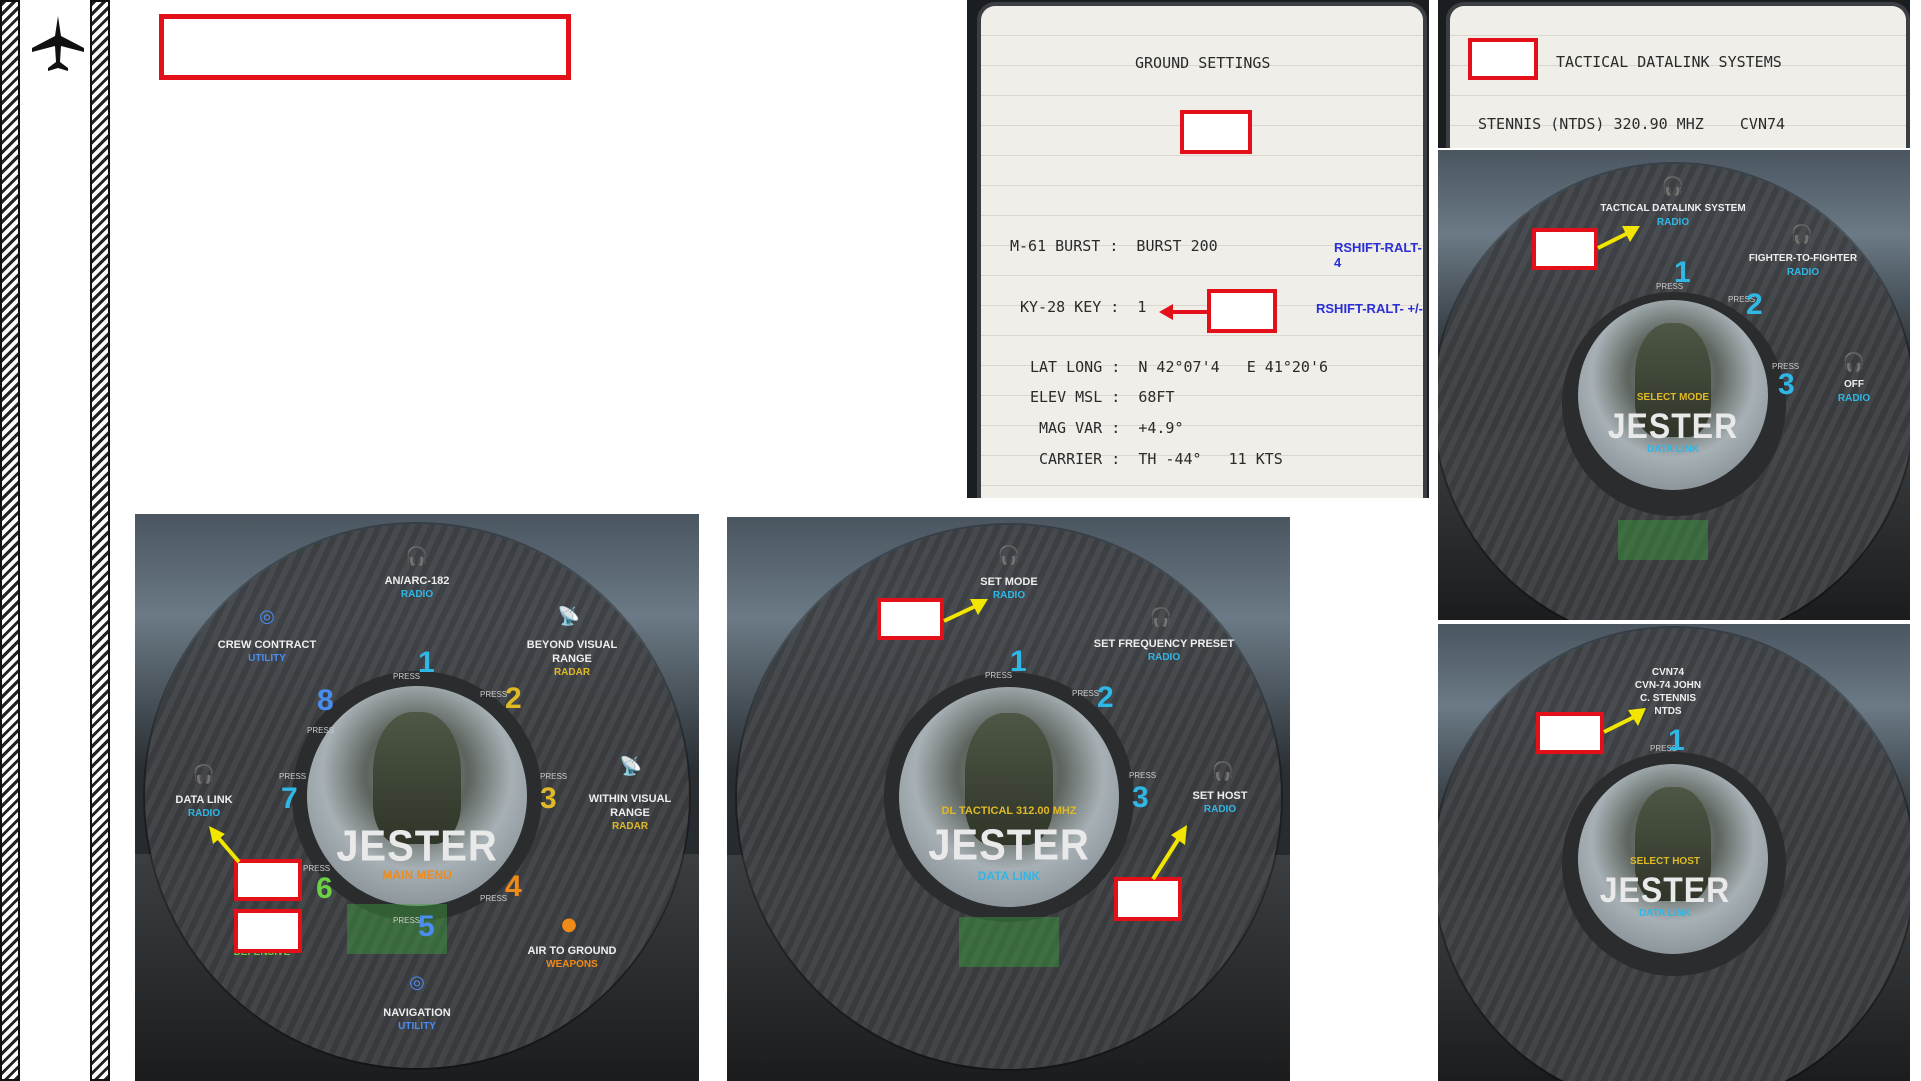 Image resolution: width=1921 pixels, height=1081 pixels. Describe the element at coordinates (289, 798) in the screenshot. I see `menu-number-7: 7` at that location.